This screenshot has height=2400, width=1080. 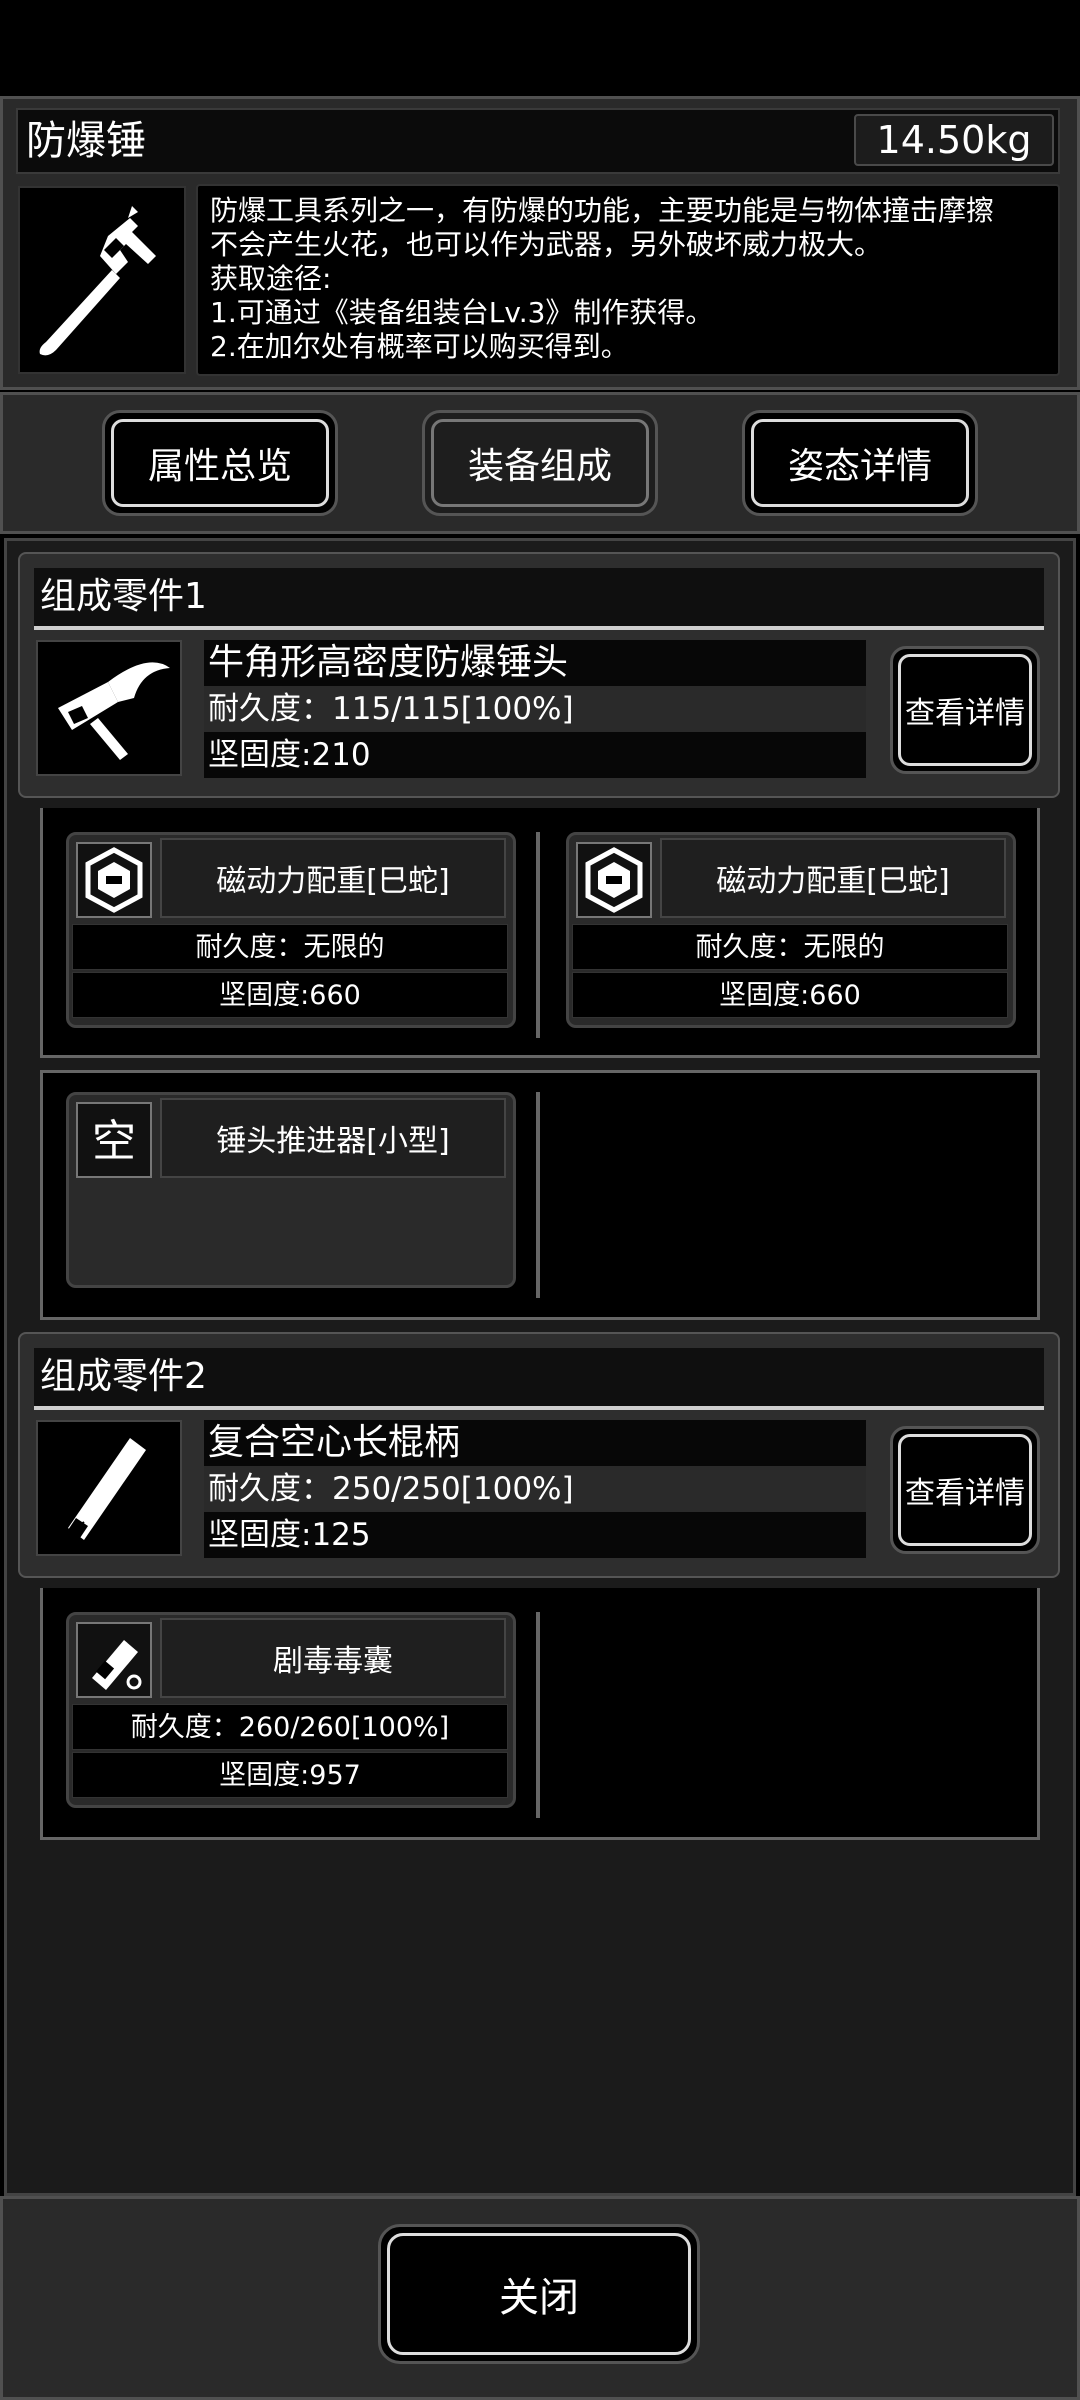 What do you see at coordinates (535, 1489) in the screenshot?
I see `part-durability: 耐久度：250/250[100%]` at bounding box center [535, 1489].